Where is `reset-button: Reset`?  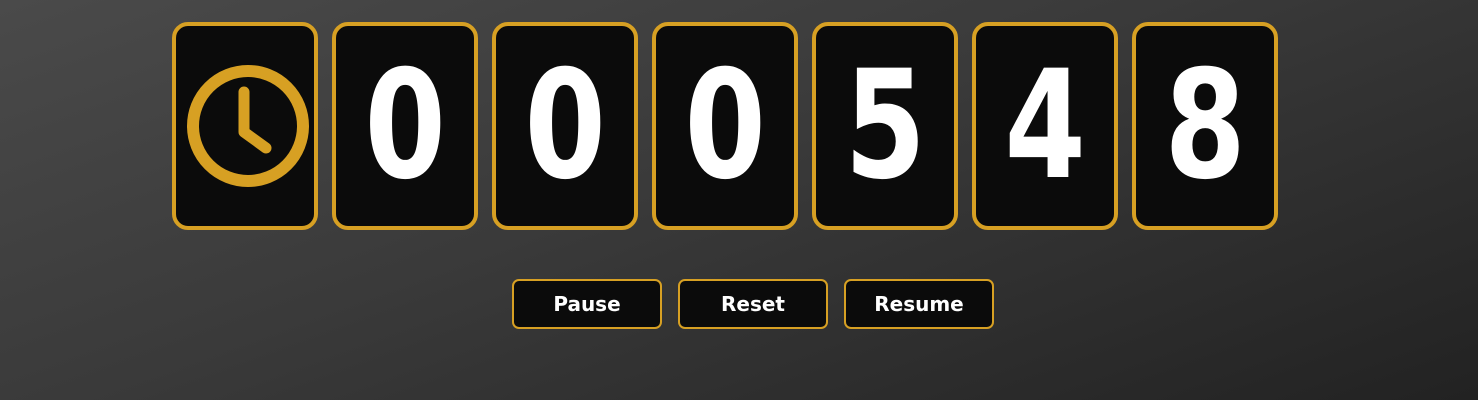 reset-button: Reset is located at coordinates (753, 304).